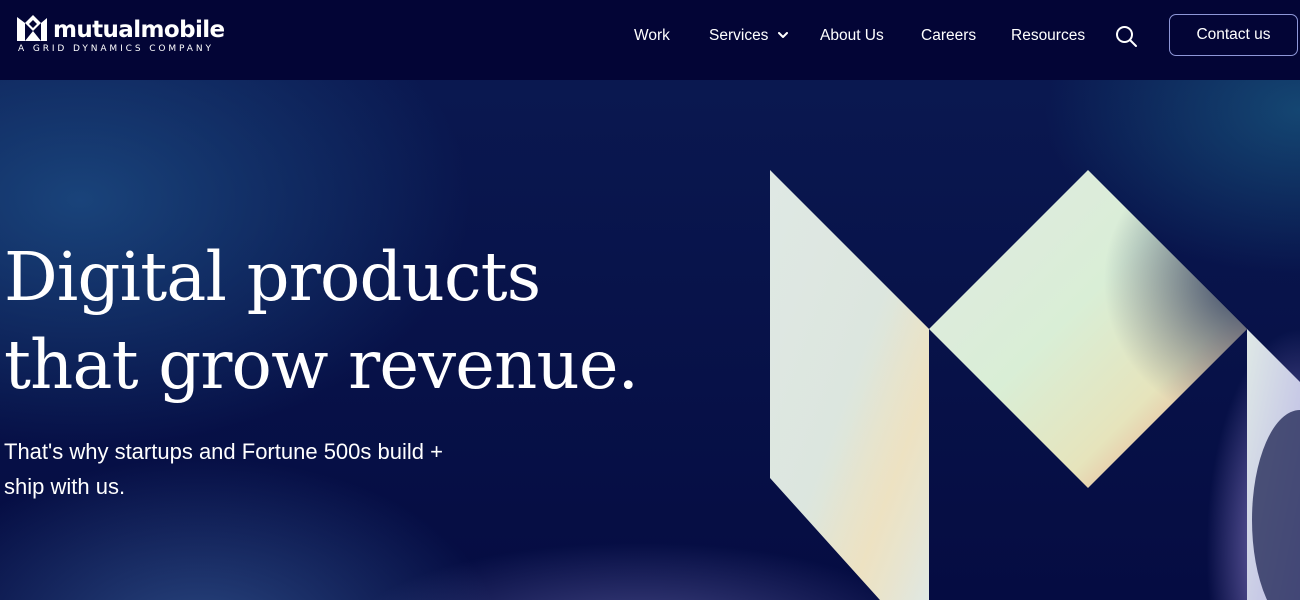 The image size is (1300, 600). I want to click on nav-item-label: About Us, so click(852, 35).